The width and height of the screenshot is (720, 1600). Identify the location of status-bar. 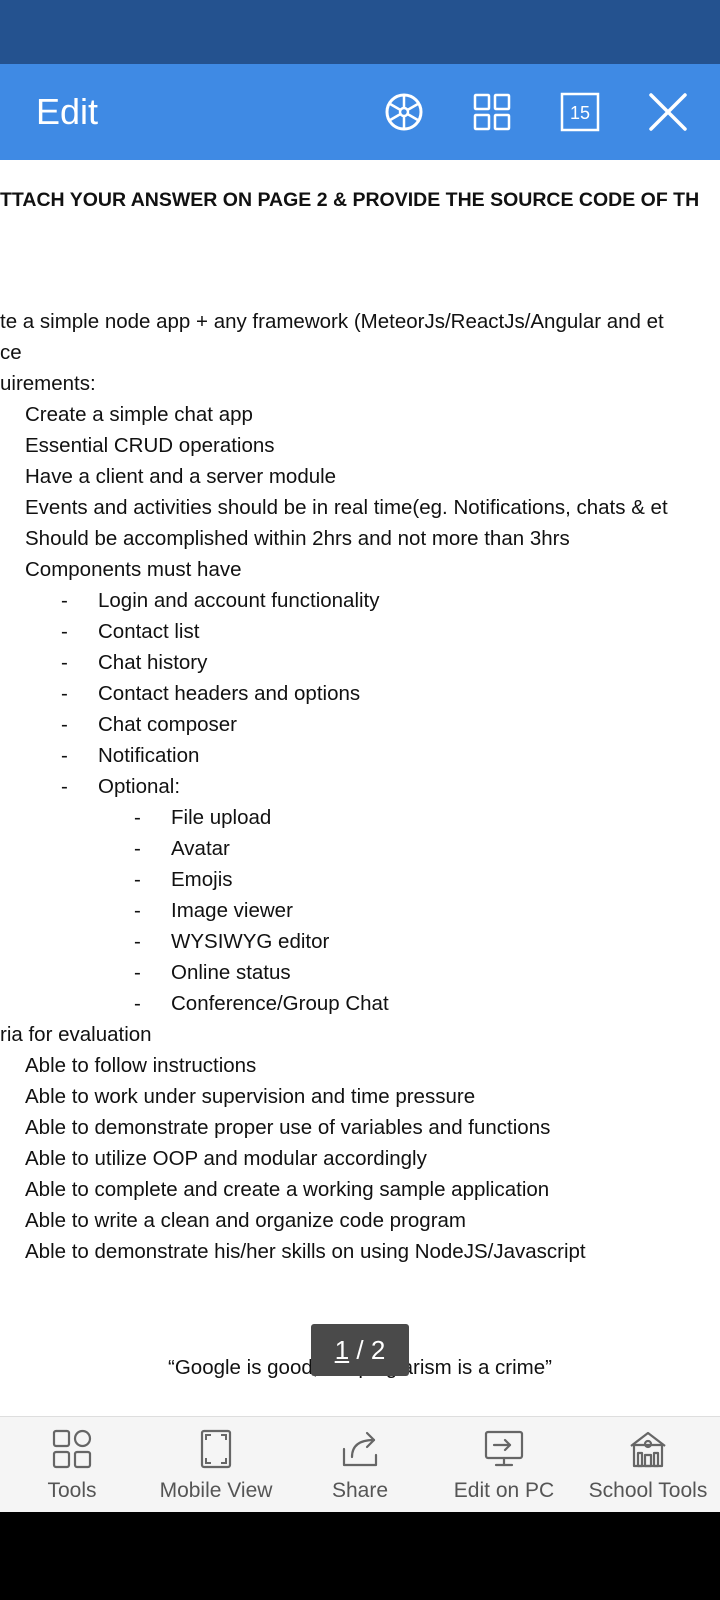
(360, 32).